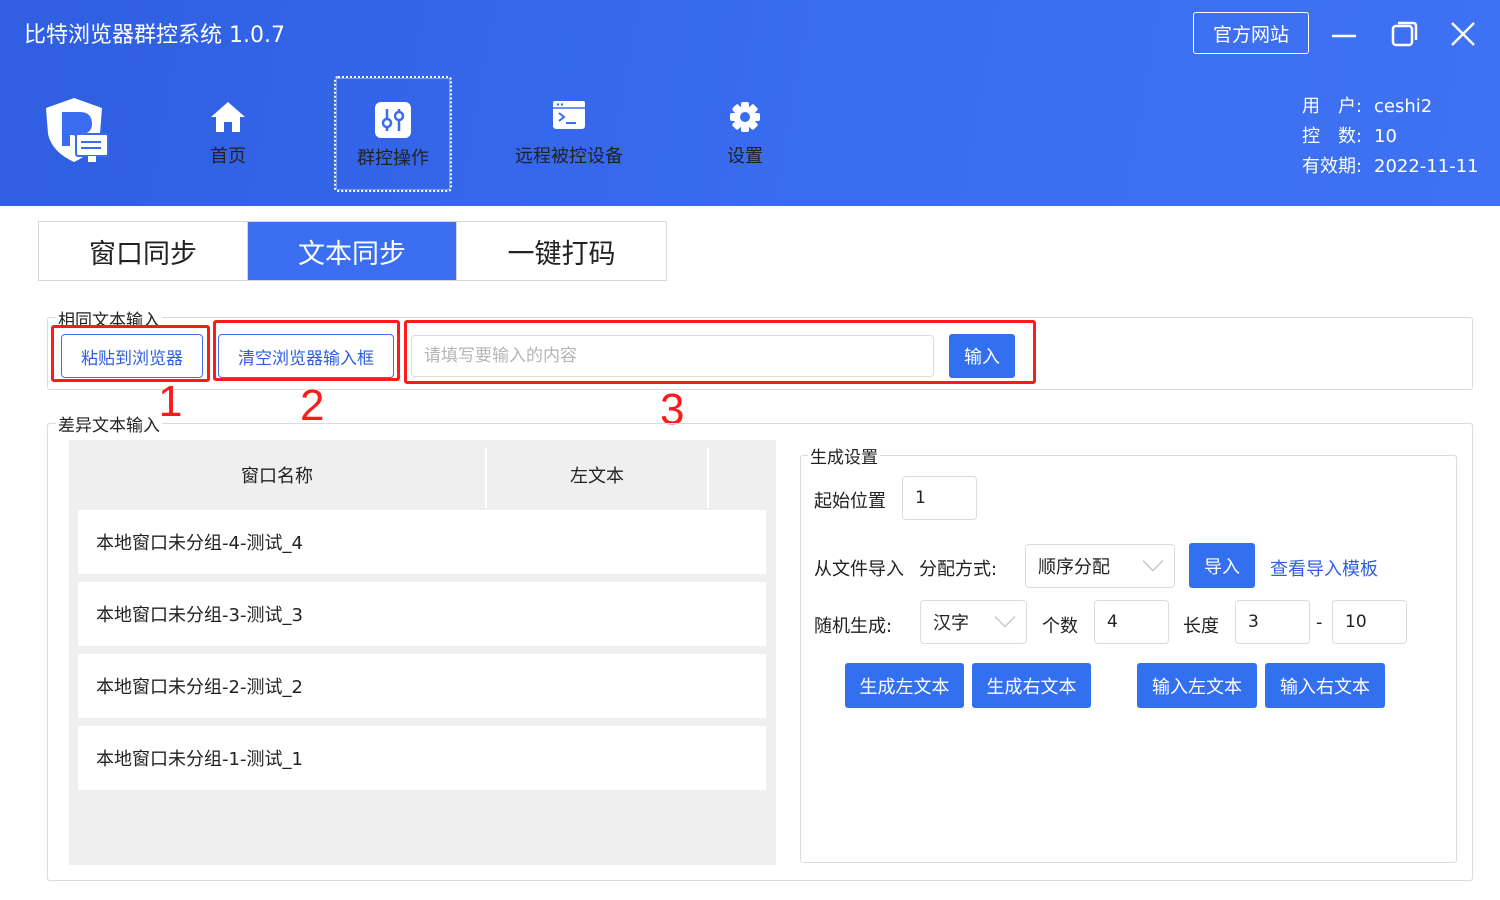 The image size is (1500, 900). Describe the element at coordinates (958, 569) in the screenshot. I see `assign-mode-label: 分配方式:` at that location.